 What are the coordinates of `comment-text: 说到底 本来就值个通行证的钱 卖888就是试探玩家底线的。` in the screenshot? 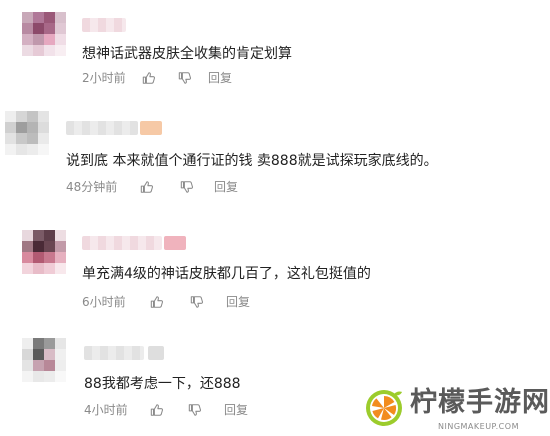 It's located at (252, 161).